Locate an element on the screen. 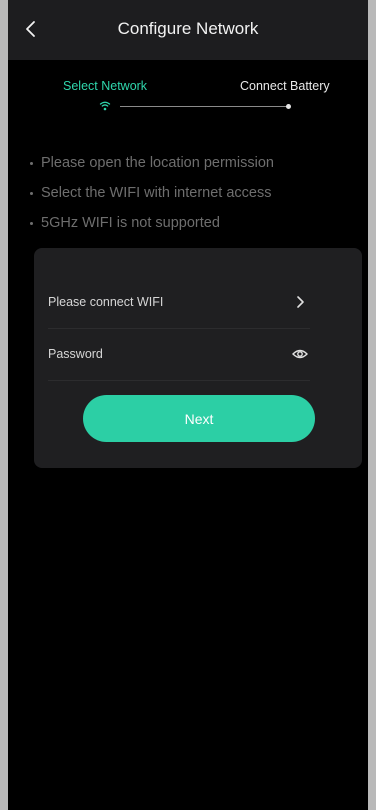 This screenshot has height=810, width=376. next-button: Next is located at coordinates (199, 418).